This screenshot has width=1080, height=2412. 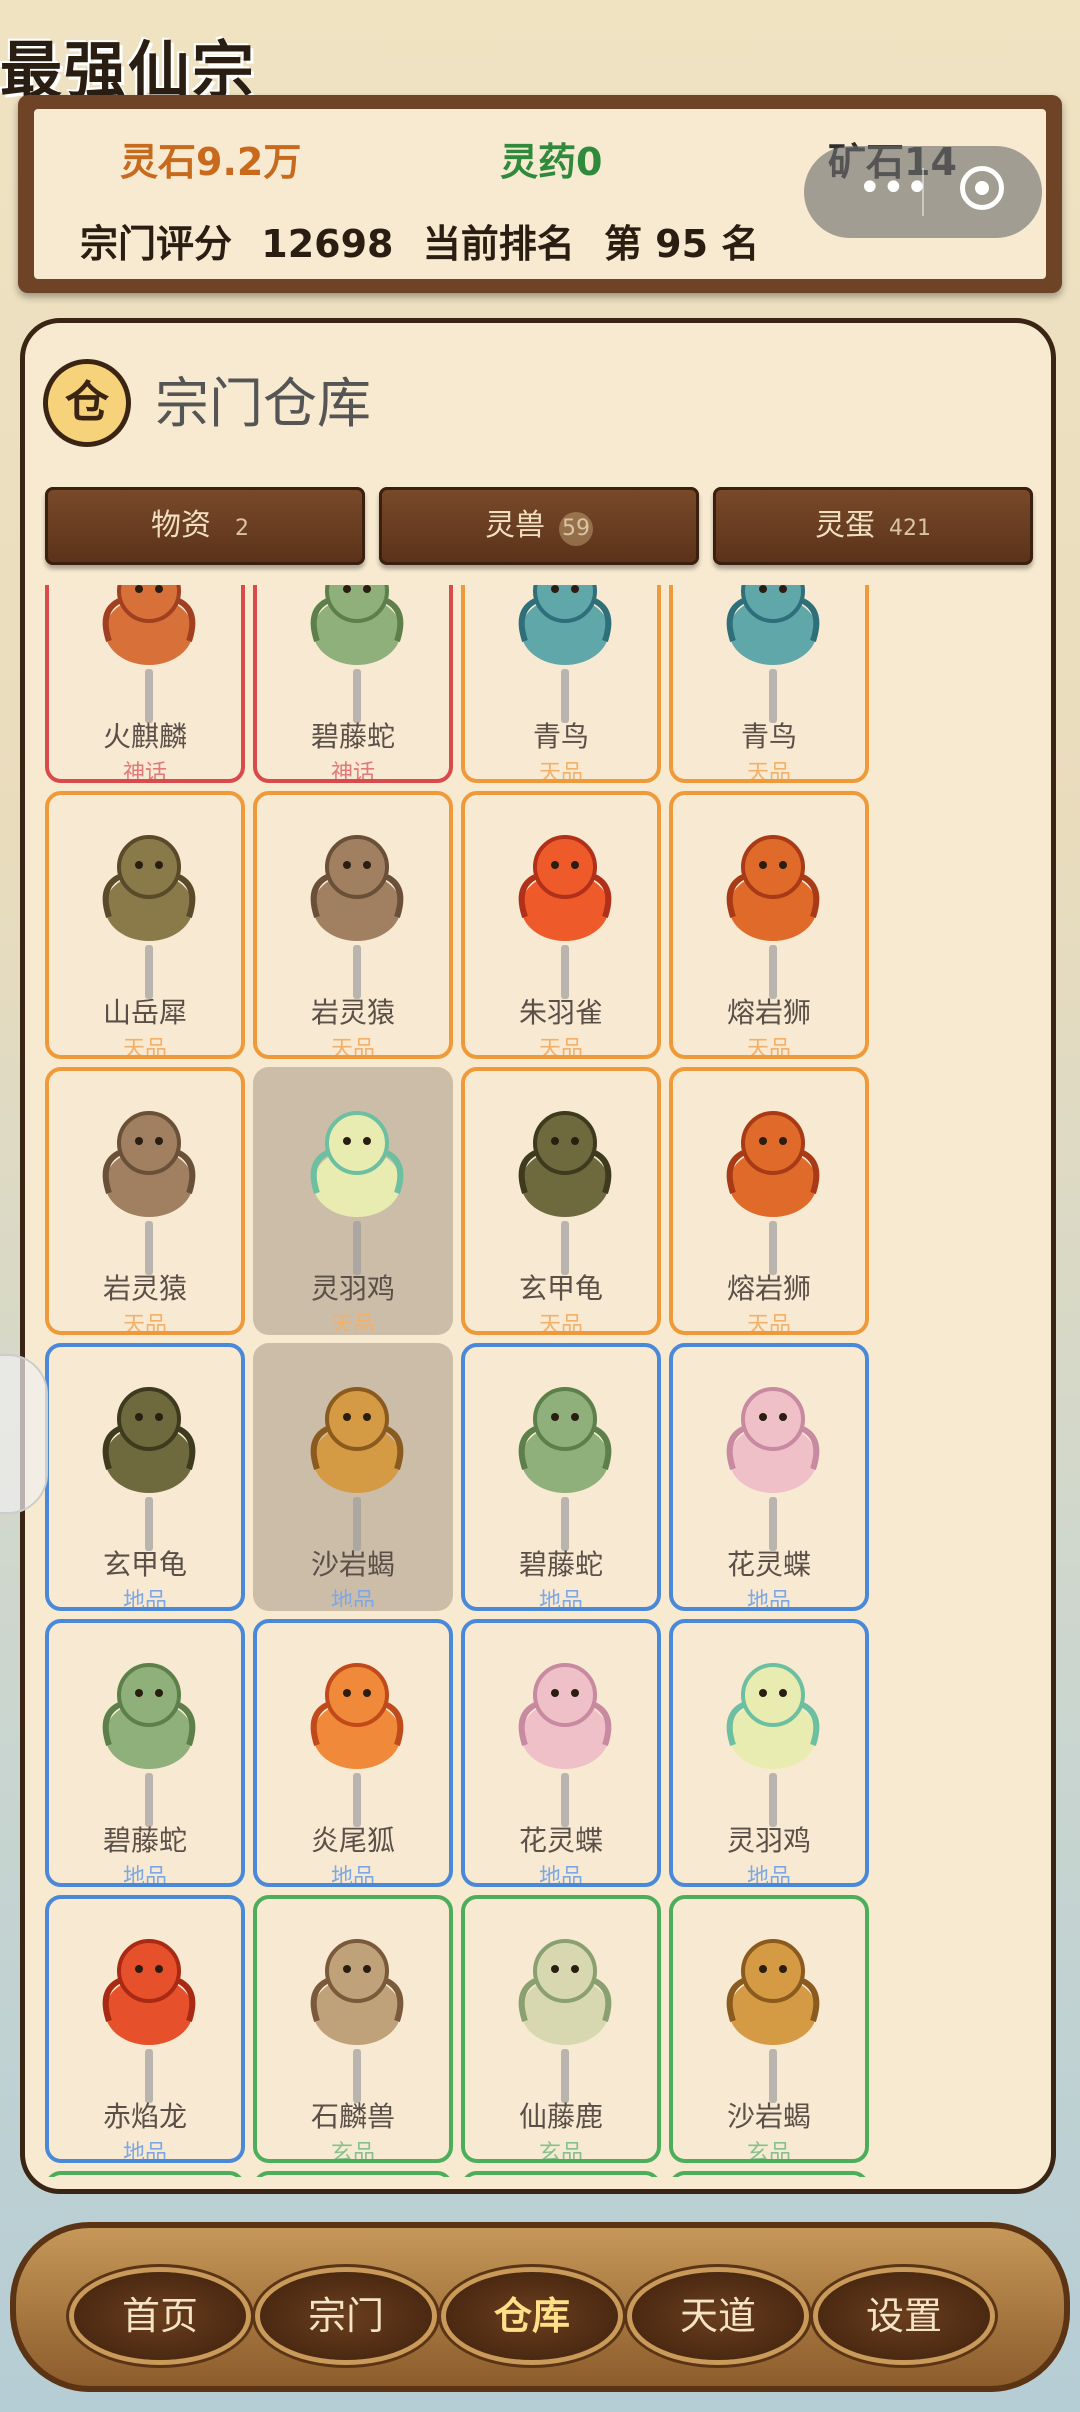 I want to click on turtle-icon, so click(x=565, y=1164).